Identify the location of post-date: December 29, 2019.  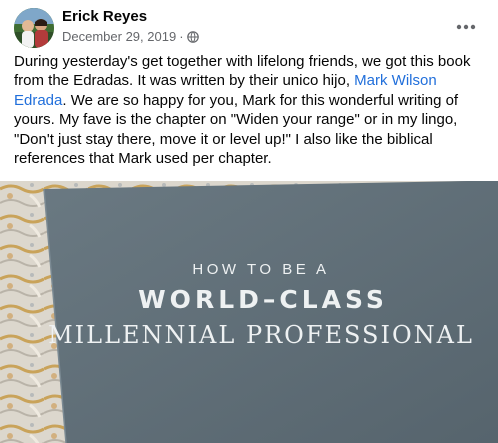
(119, 36).